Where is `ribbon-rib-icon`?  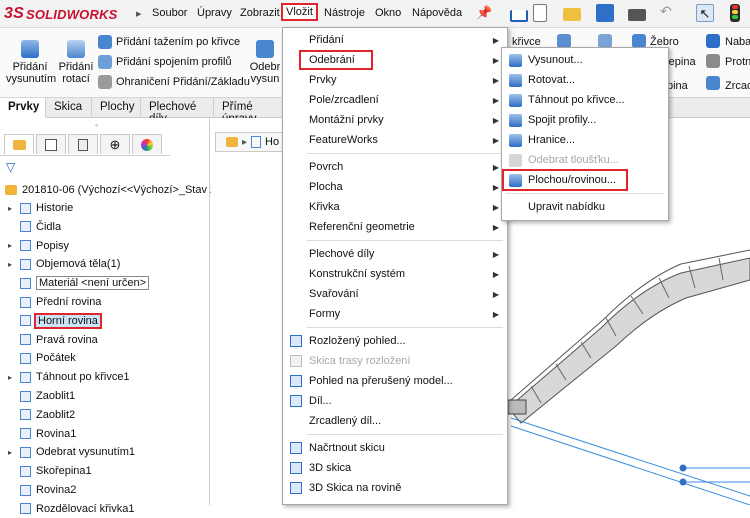 ribbon-rib-icon is located at coordinates (639, 41).